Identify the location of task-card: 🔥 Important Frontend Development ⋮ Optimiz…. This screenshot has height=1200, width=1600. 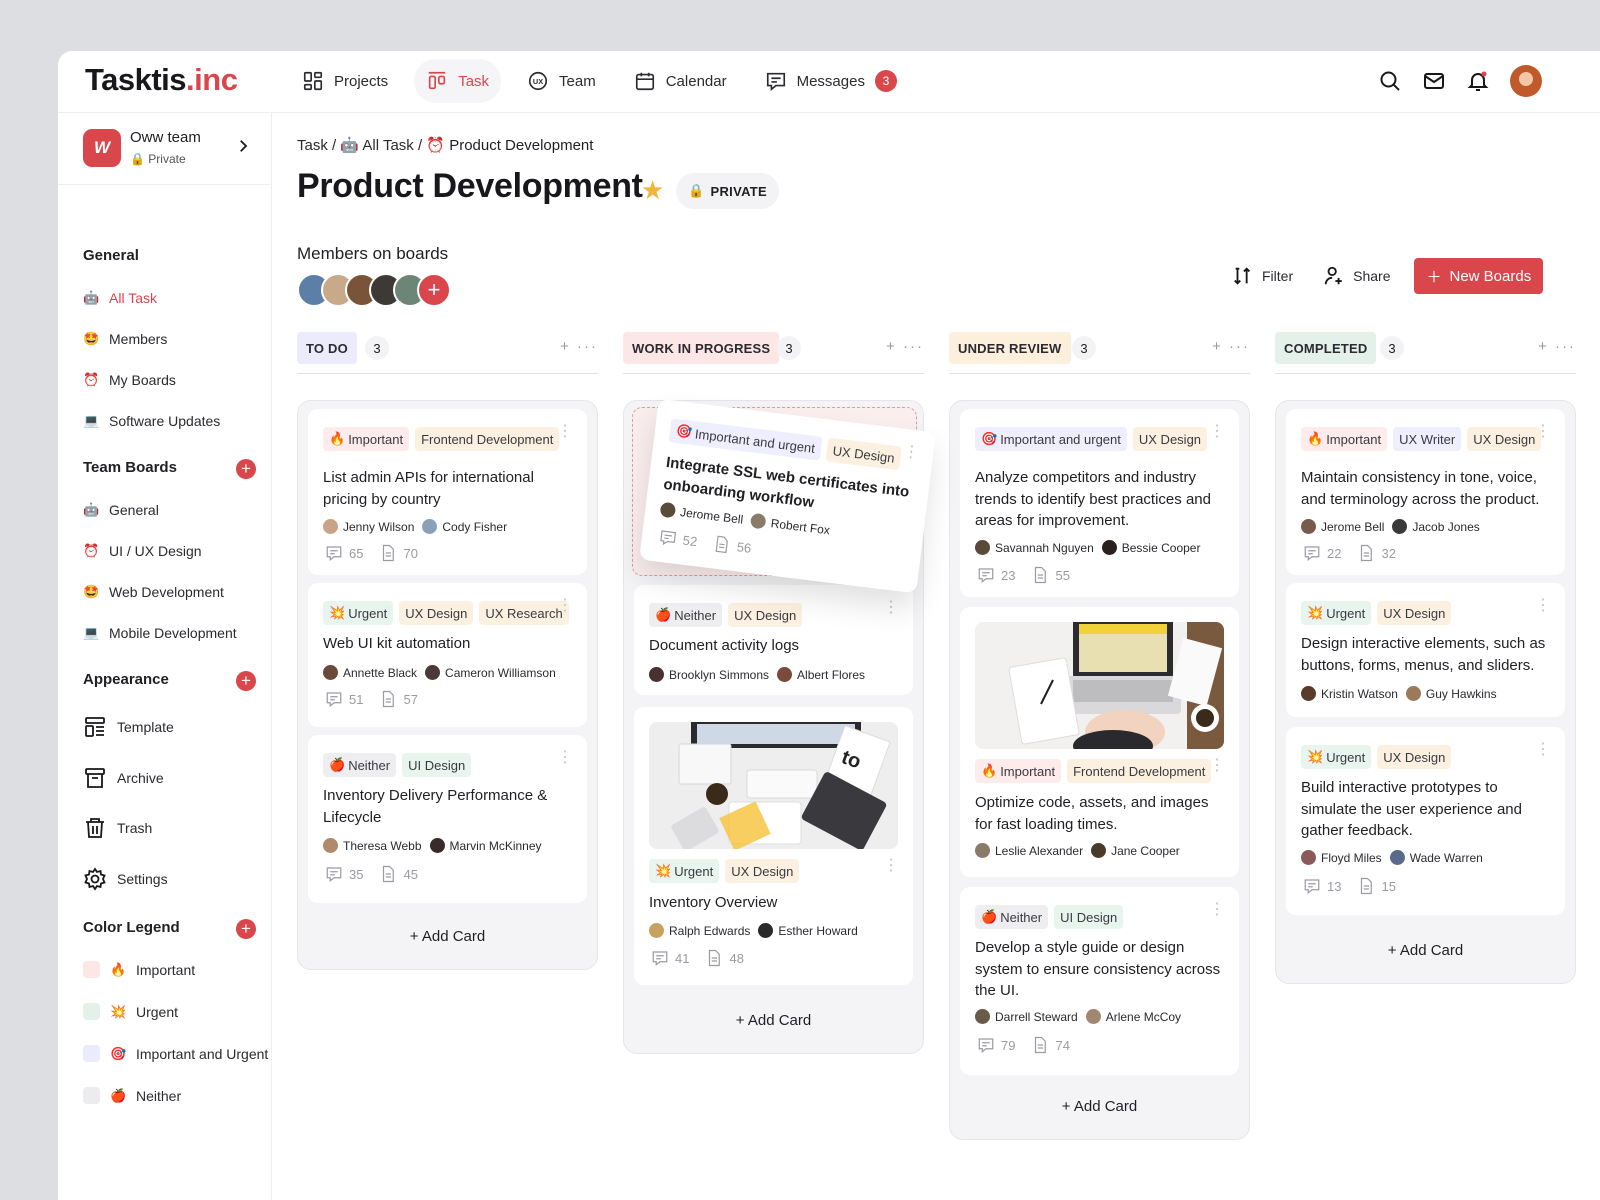
(1099, 742).